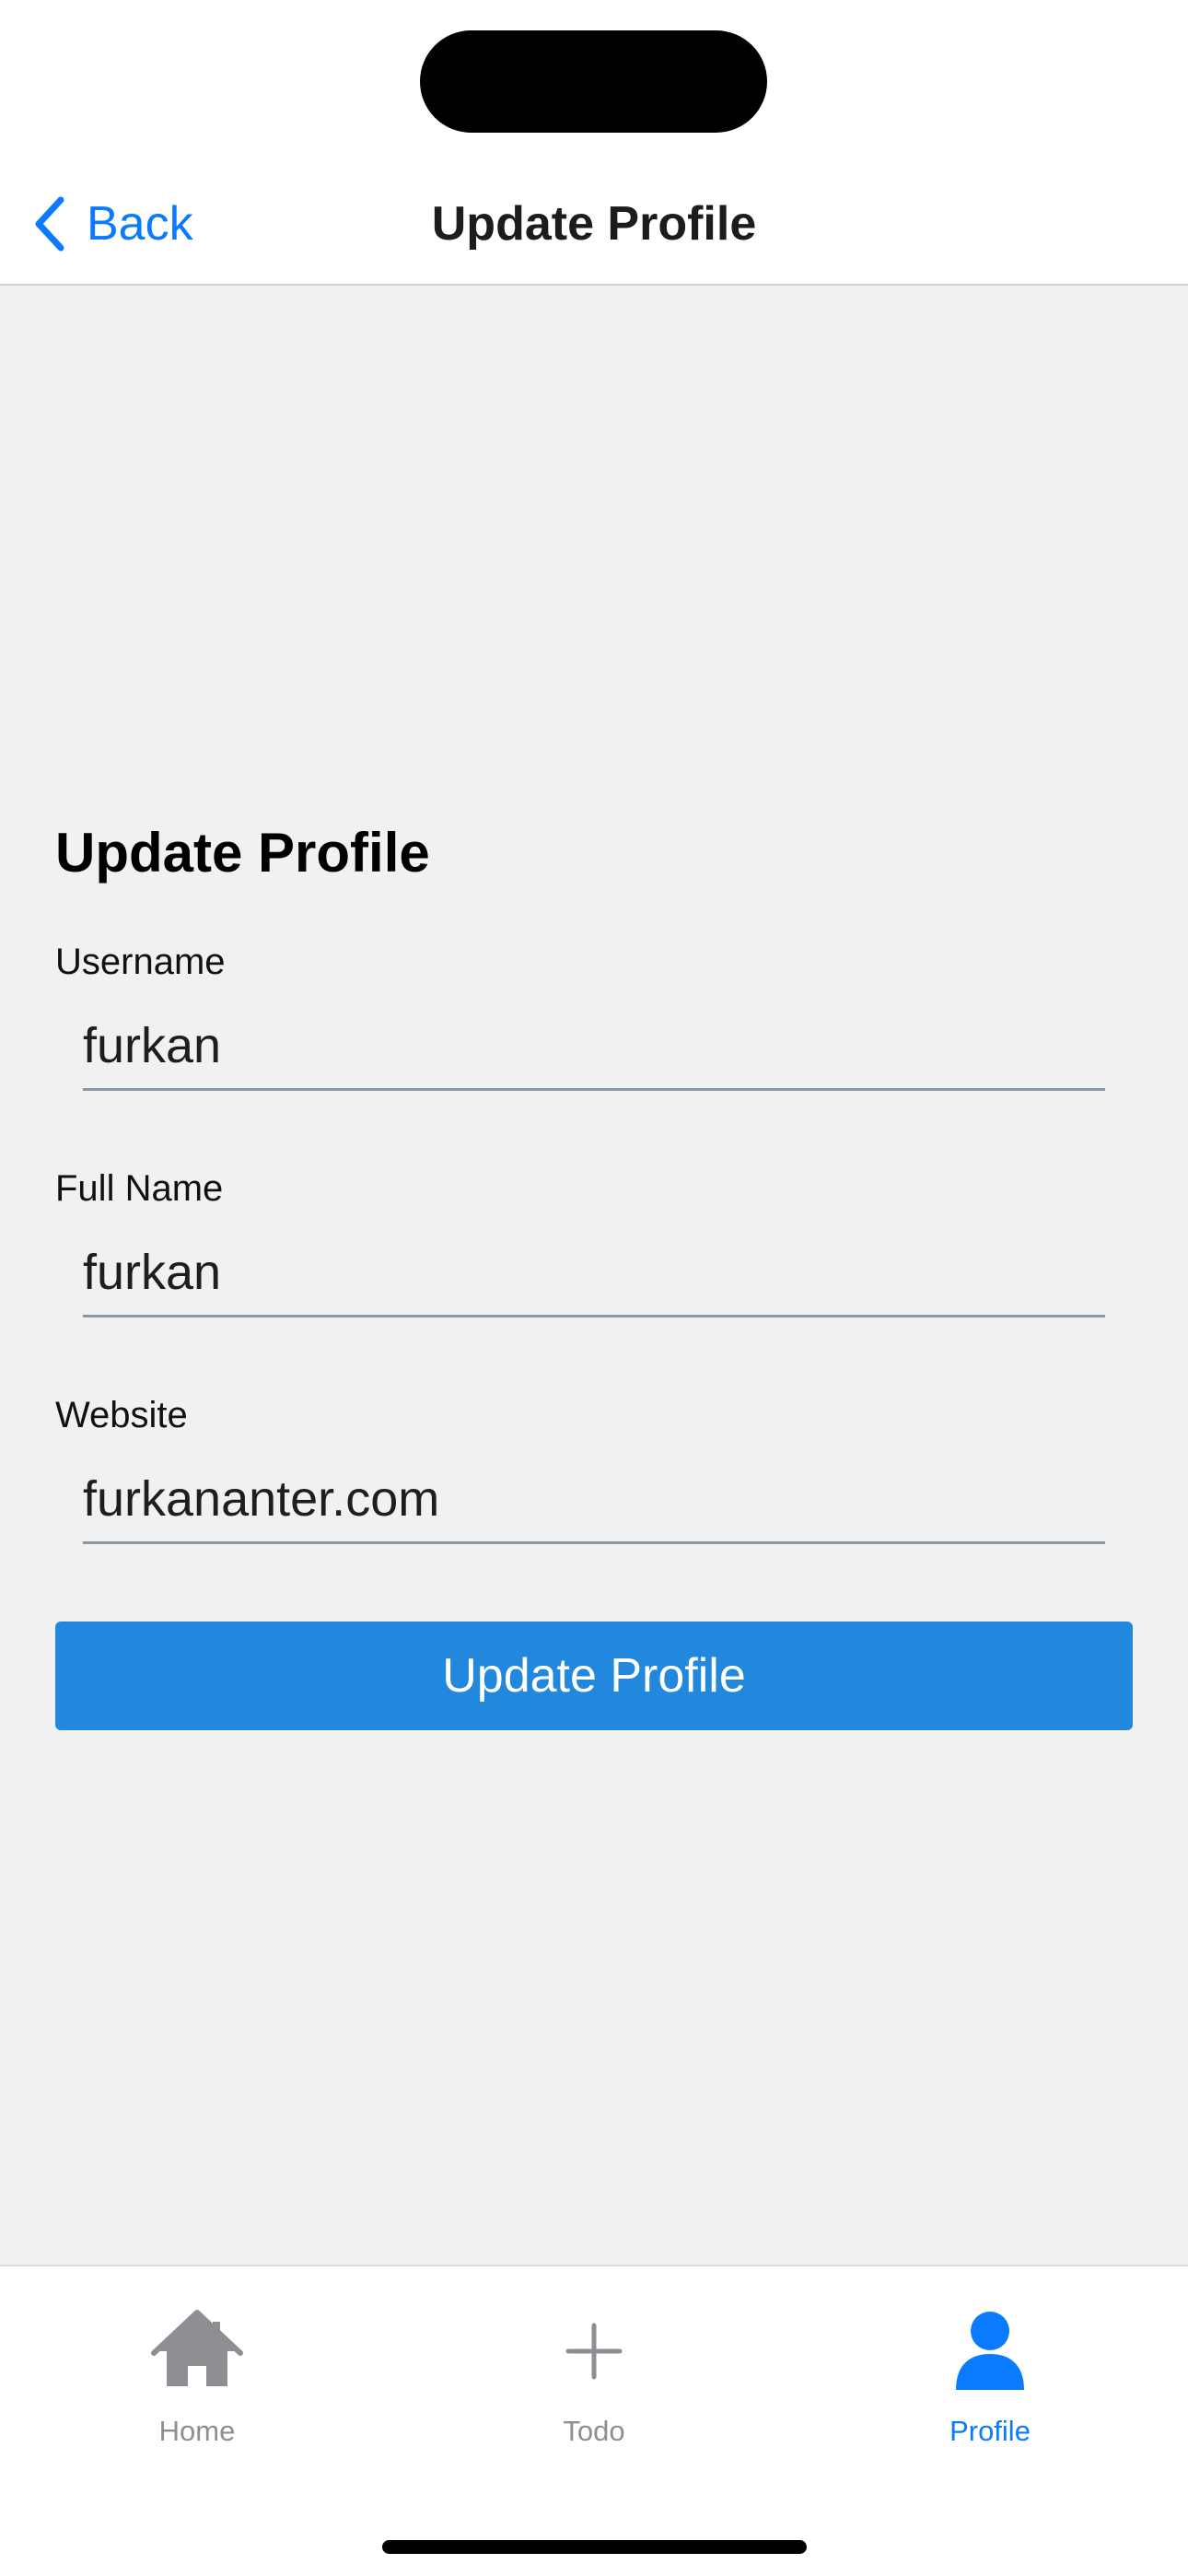  I want to click on tab-profile: Profile, so click(990, 2388).